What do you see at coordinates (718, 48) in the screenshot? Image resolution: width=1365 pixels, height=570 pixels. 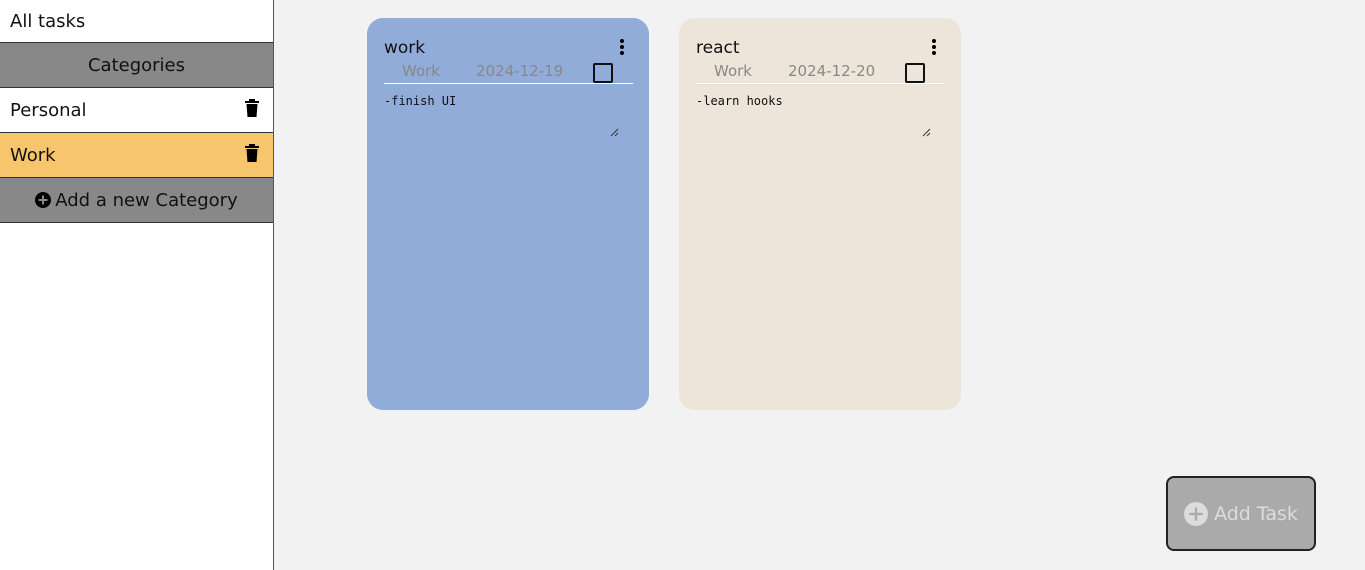 I see `task-title: react` at bounding box center [718, 48].